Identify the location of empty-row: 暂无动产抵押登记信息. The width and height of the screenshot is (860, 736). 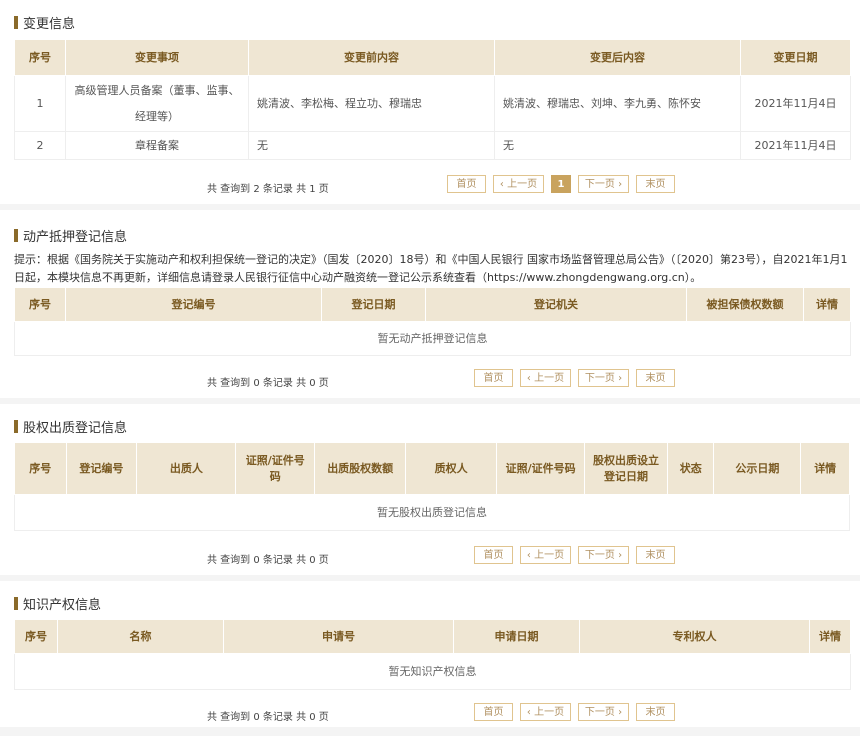
(432, 338).